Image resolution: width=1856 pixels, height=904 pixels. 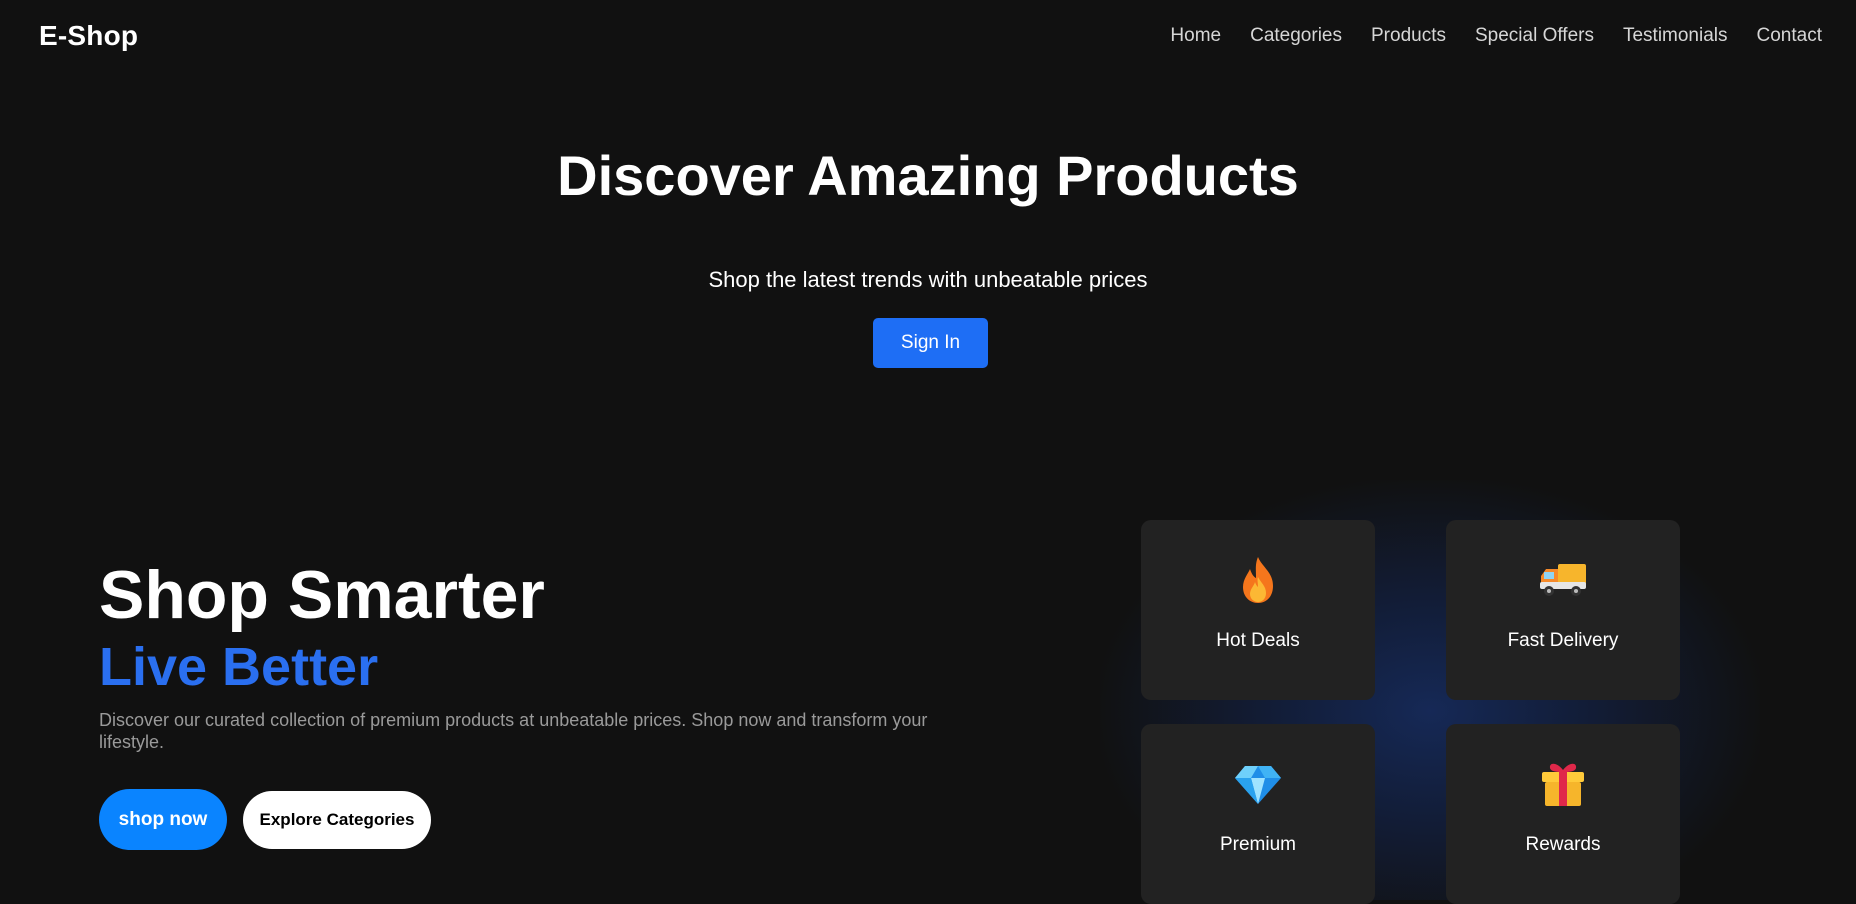 I want to click on gift-icon, so click(x=1563, y=784).